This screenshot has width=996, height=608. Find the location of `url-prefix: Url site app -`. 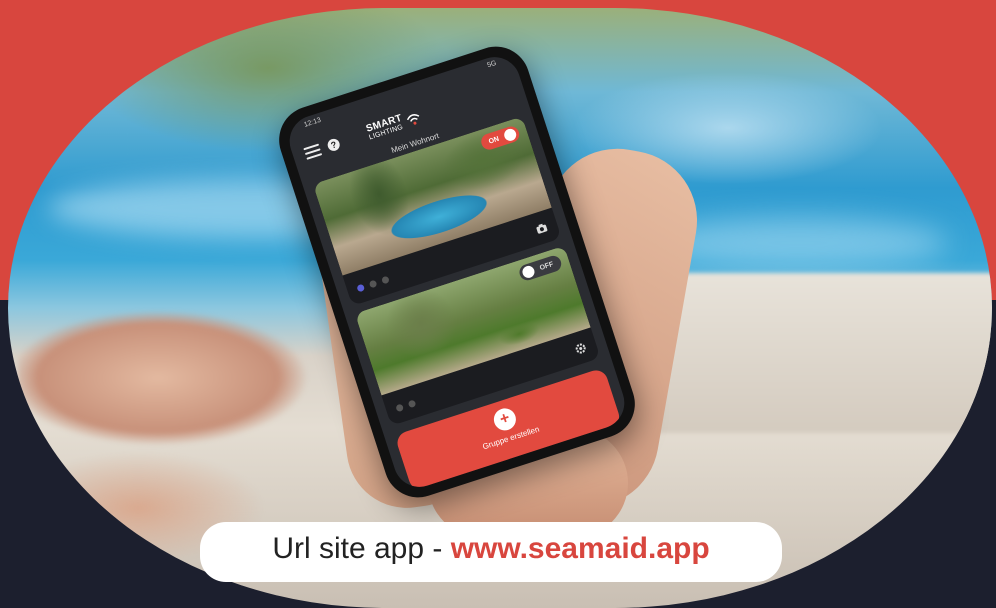

url-prefix: Url site app - is located at coordinates (361, 548).